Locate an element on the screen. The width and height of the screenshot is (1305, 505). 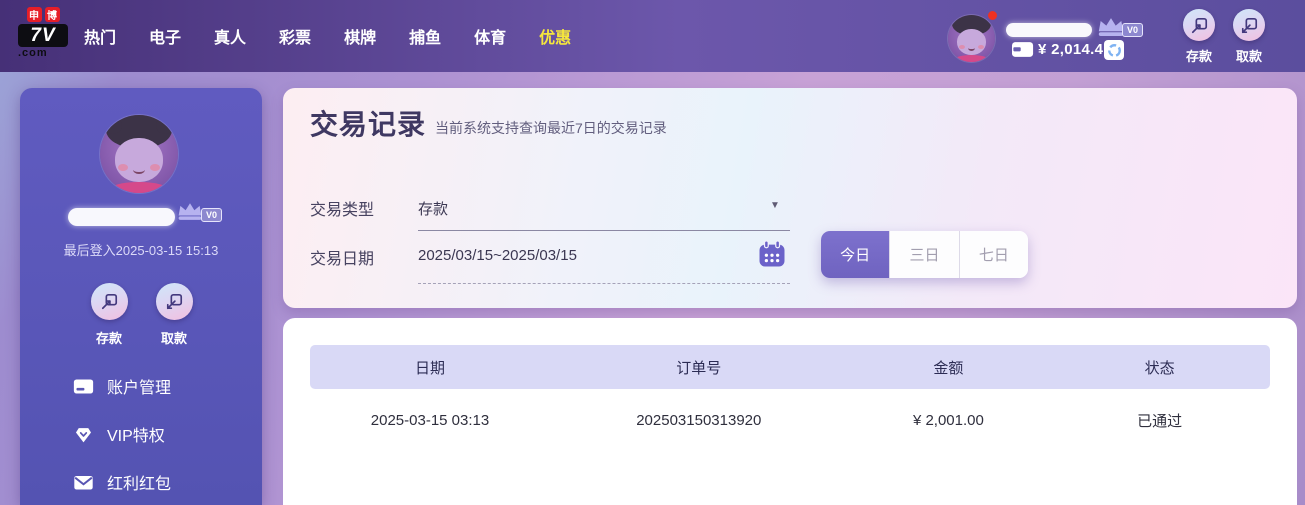
card-icon is located at coordinates (83, 386).